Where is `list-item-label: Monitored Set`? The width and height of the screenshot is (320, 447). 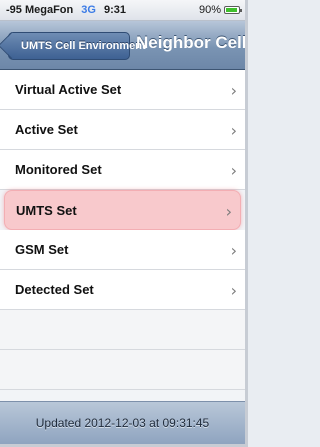
list-item-label: Monitored Set is located at coordinates (58, 169).